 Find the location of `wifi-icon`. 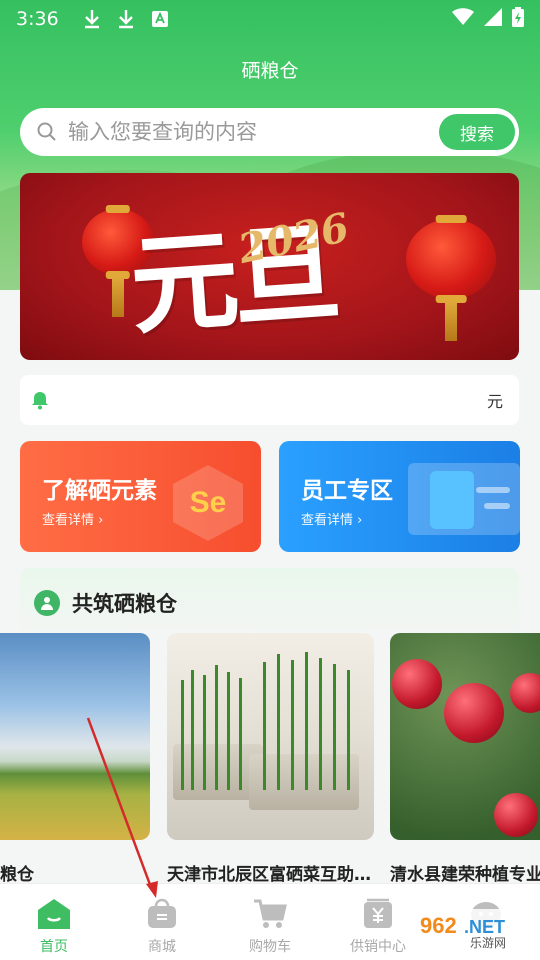

wifi-icon is located at coordinates (463, 19).